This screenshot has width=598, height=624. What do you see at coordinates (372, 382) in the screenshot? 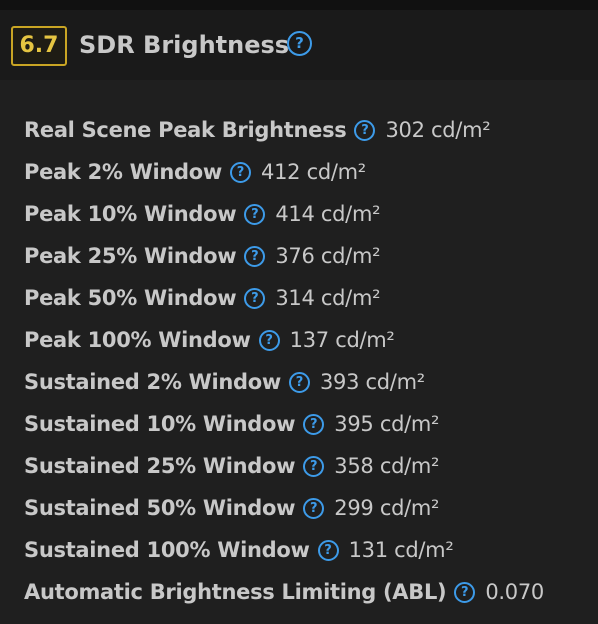
I see `row-value: 393 cd/m²` at bounding box center [372, 382].